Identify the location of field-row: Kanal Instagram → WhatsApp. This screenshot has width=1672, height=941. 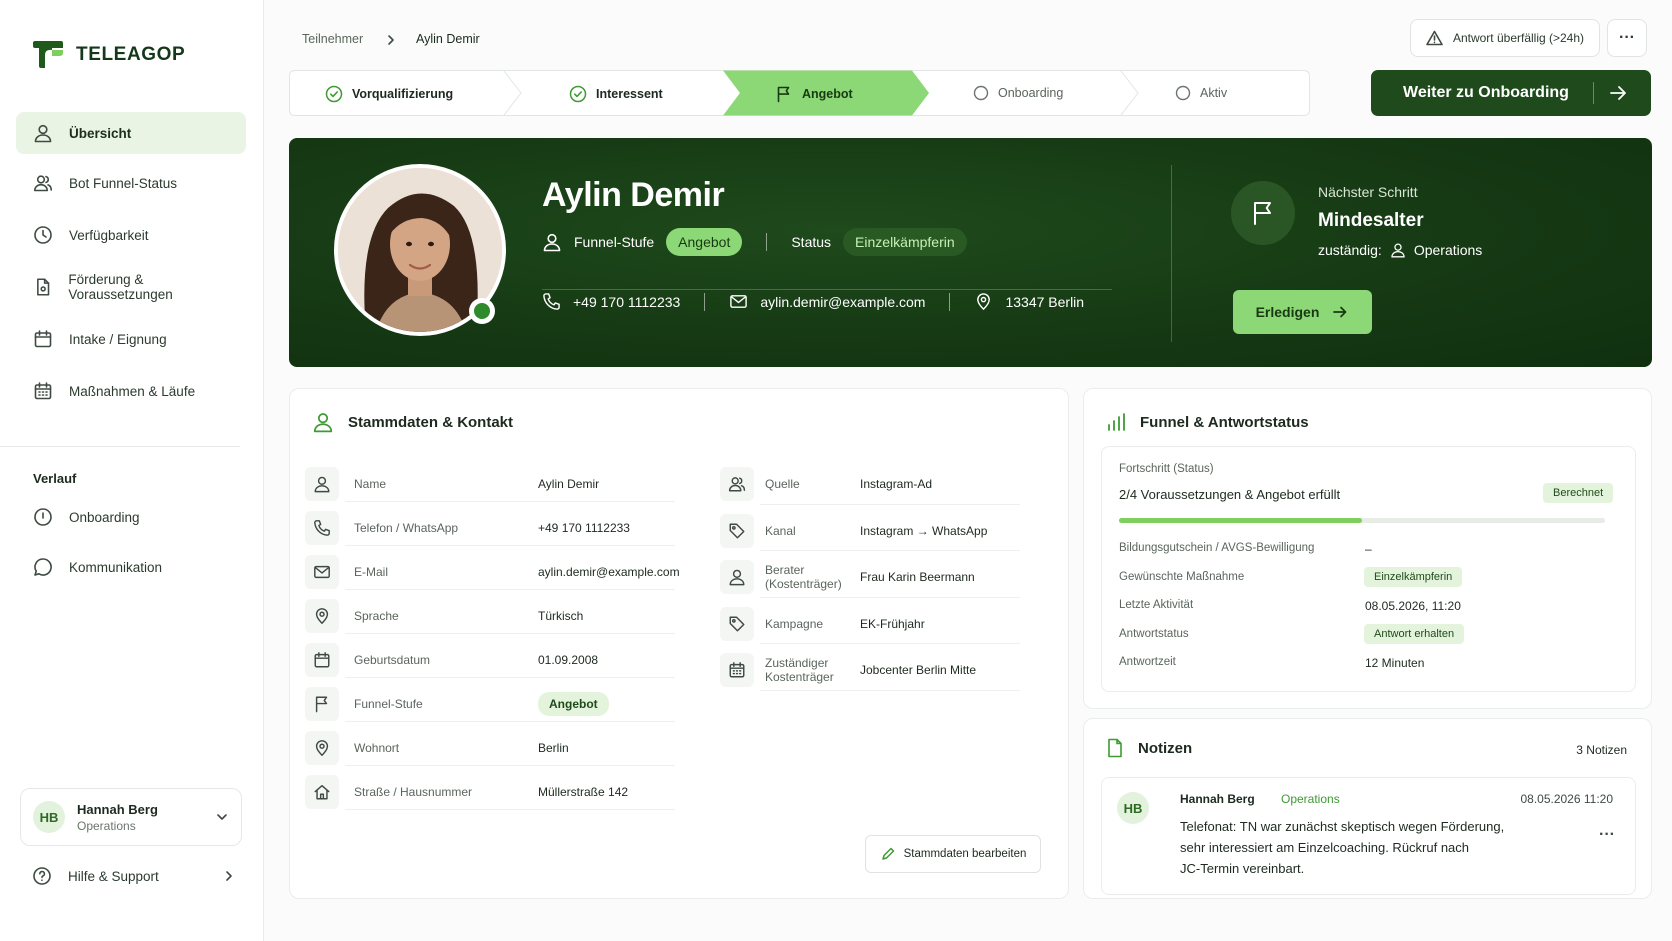
(870, 531).